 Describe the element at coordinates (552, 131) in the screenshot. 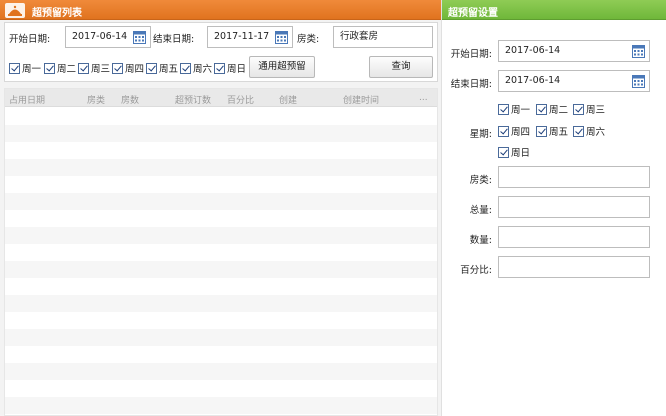

I see `settings-weekday-checkbox-fri: 周五` at that location.